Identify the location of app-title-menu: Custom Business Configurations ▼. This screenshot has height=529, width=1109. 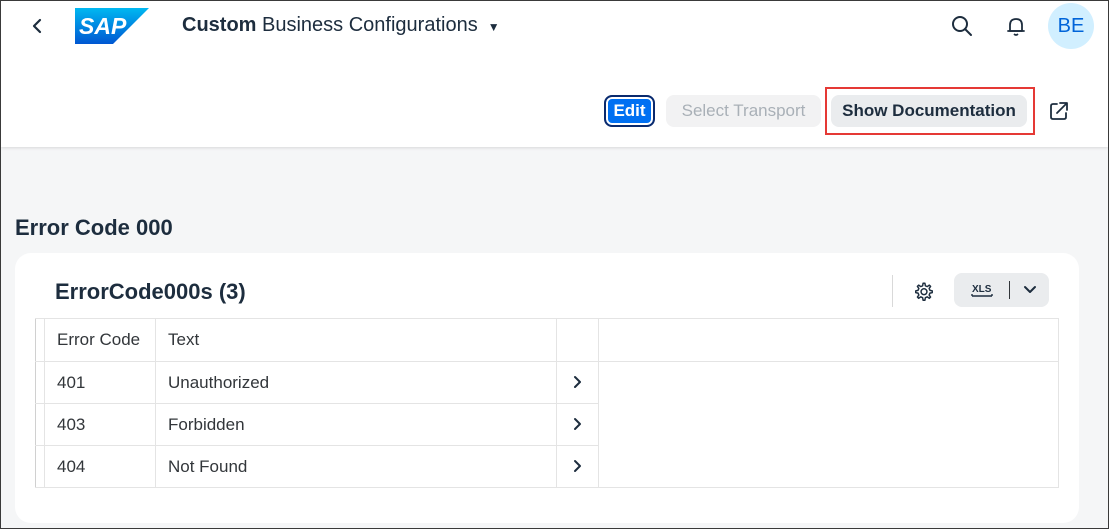
(341, 25).